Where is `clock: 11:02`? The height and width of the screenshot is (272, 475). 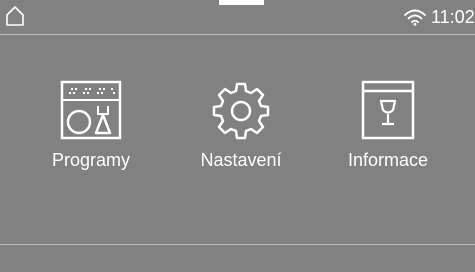 clock: 11:02 is located at coordinates (453, 17).